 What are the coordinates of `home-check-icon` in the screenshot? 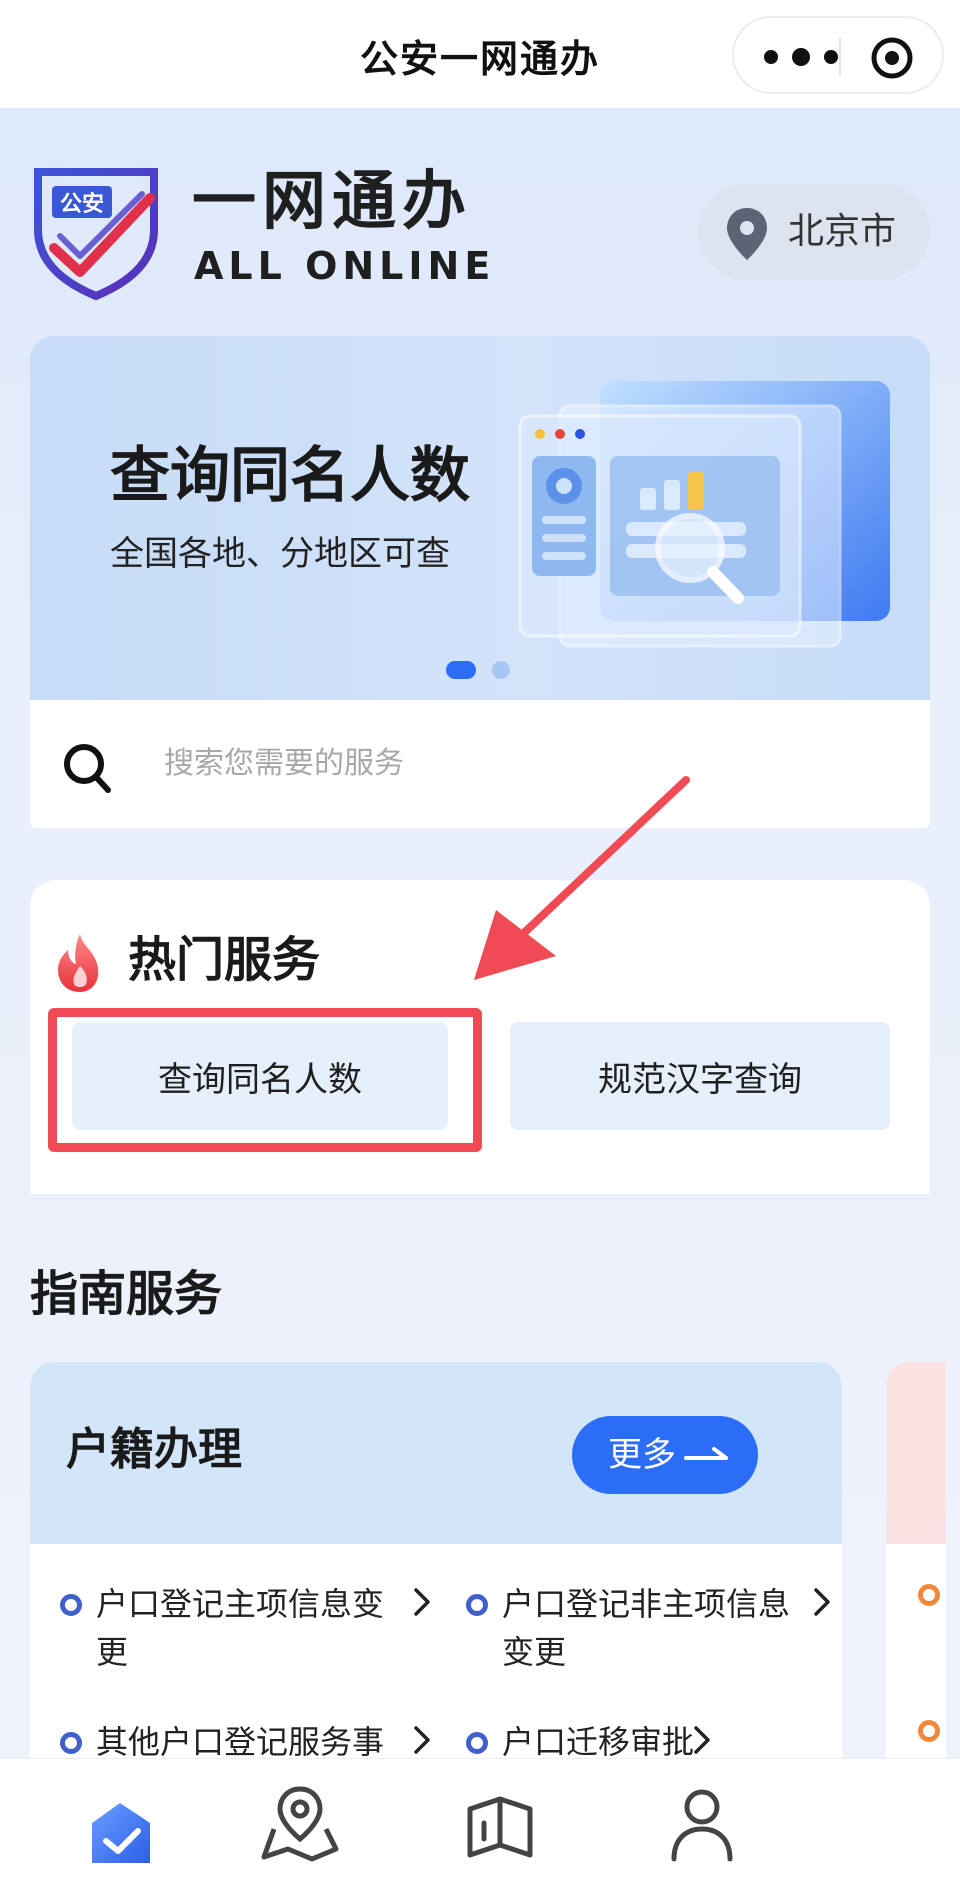 It's located at (121, 1833).